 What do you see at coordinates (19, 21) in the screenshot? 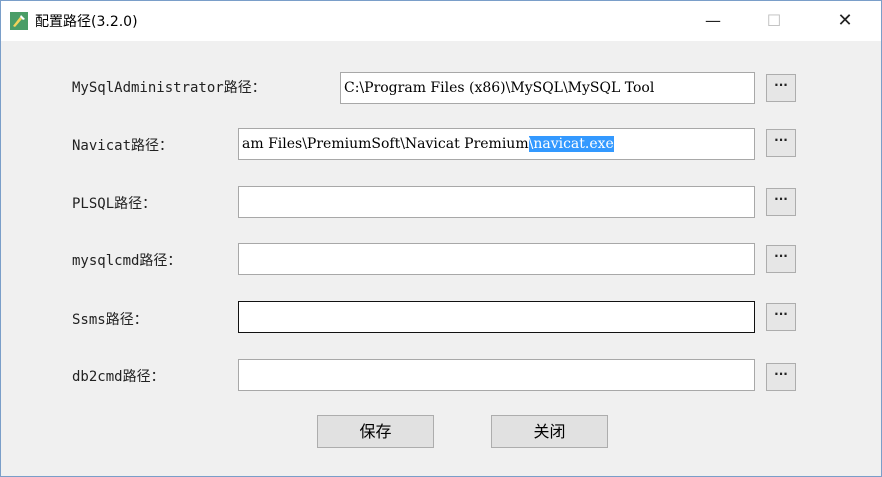
I see `app-icon` at bounding box center [19, 21].